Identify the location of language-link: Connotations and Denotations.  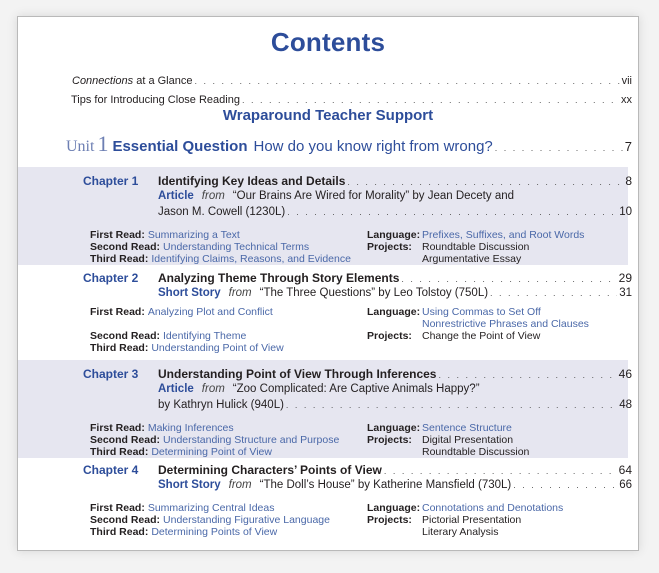
(492, 508).